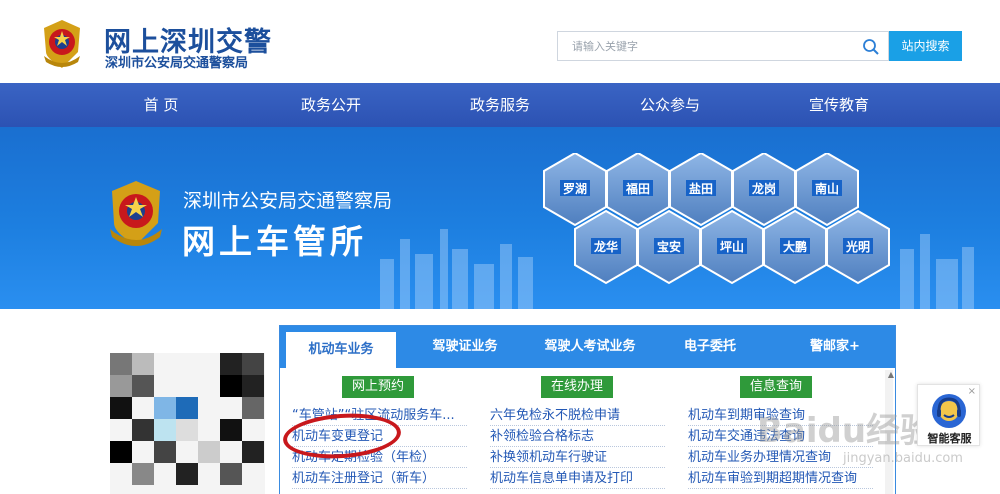 This screenshot has height=494, width=1000. Describe the element at coordinates (177, 63) in the screenshot. I see `site-subtitle: 深圳市公安局交通警察局` at that location.